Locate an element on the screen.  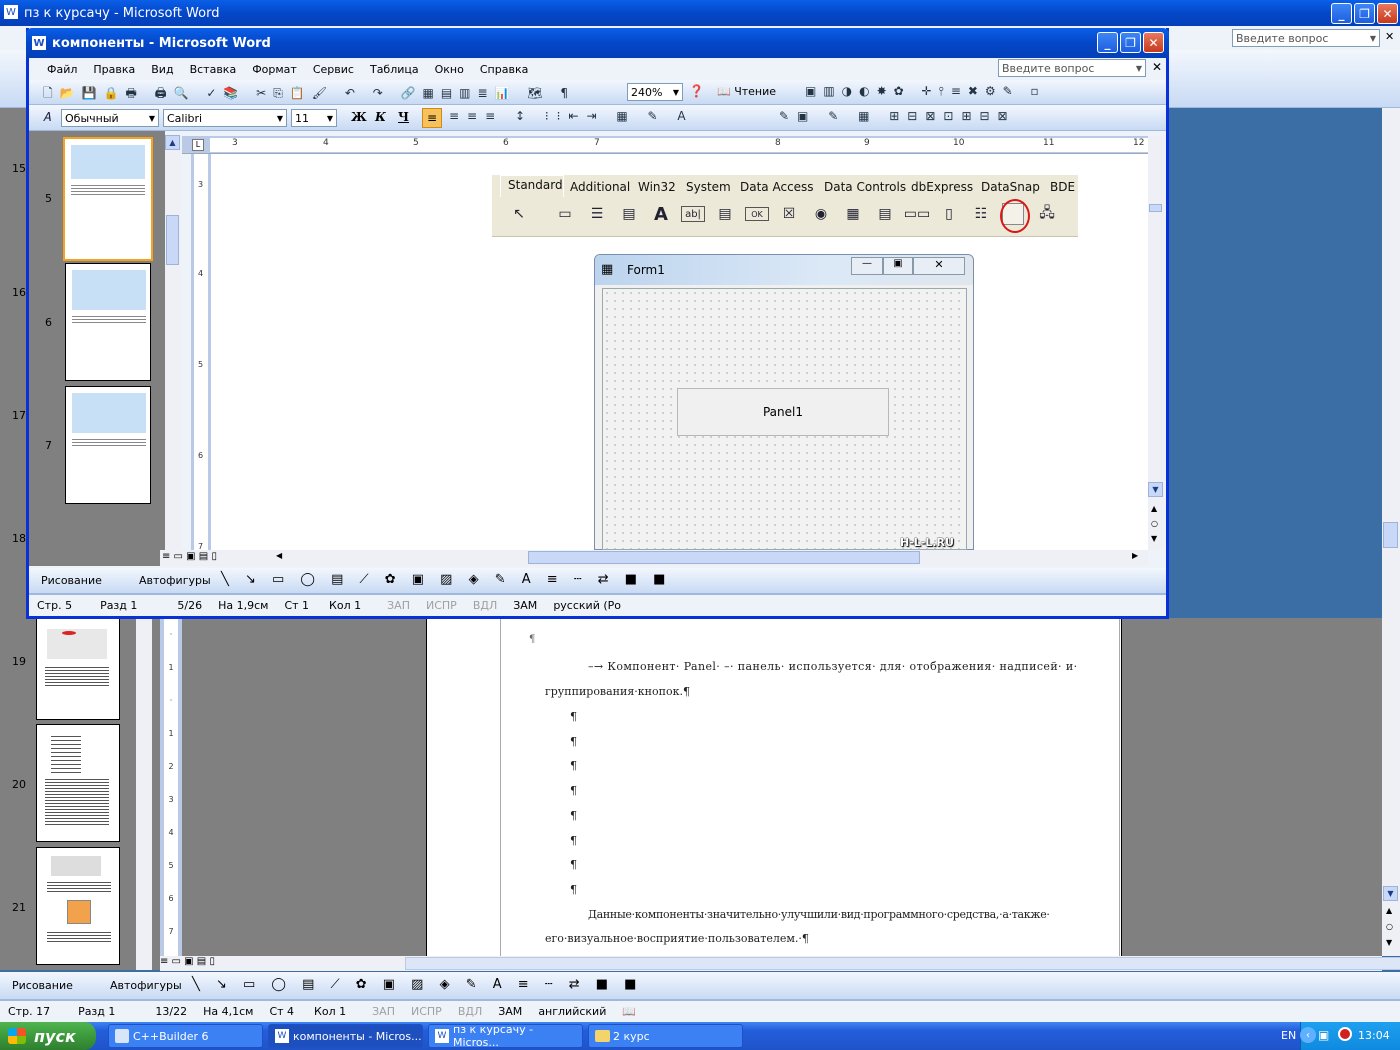
read-mode-button: 📖 Чтение is located at coordinates (746, 91).